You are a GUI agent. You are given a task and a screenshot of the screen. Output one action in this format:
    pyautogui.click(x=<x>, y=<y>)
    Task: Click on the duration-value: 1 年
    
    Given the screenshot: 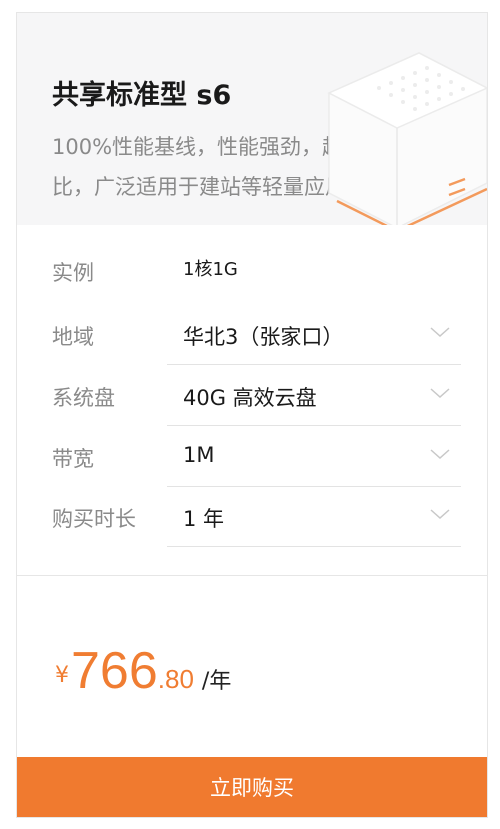 What is the action you would take?
    pyautogui.click(x=204, y=519)
    